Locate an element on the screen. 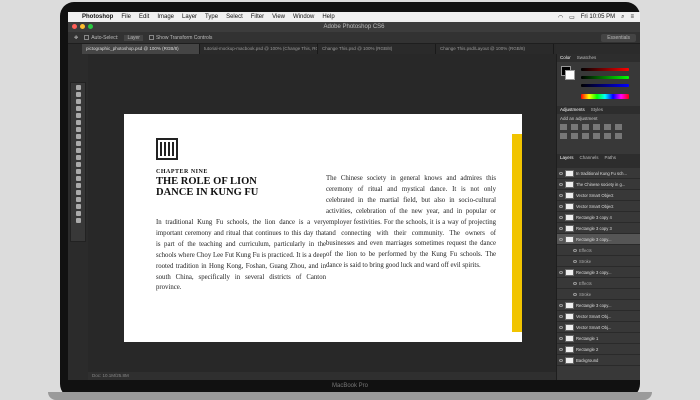 The height and width of the screenshot is (400, 700). notification-icon: ≡ is located at coordinates (632, 17).